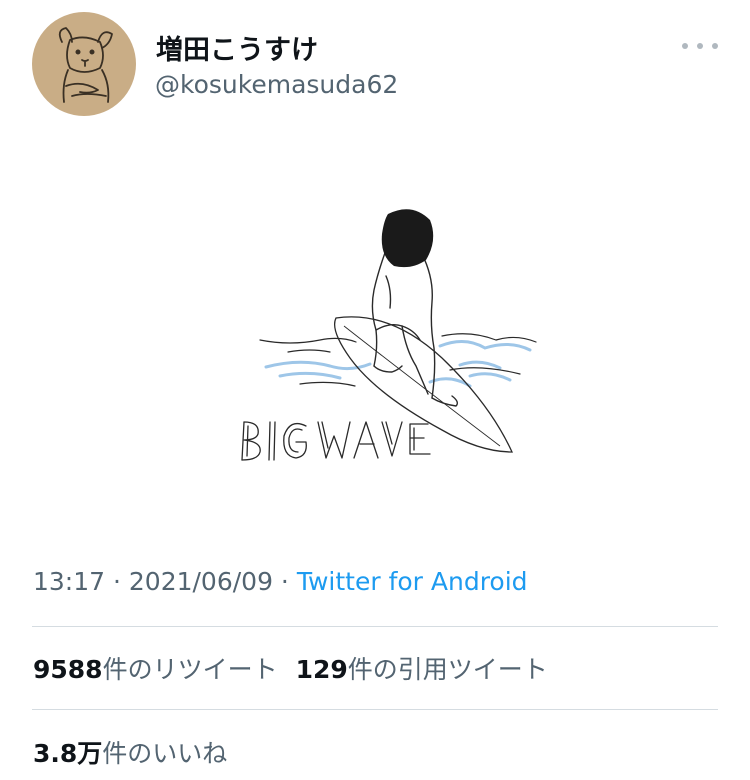 Image resolution: width=750 pixels, height=780 pixels. I want to click on retweets-count: 9588, so click(68, 669).